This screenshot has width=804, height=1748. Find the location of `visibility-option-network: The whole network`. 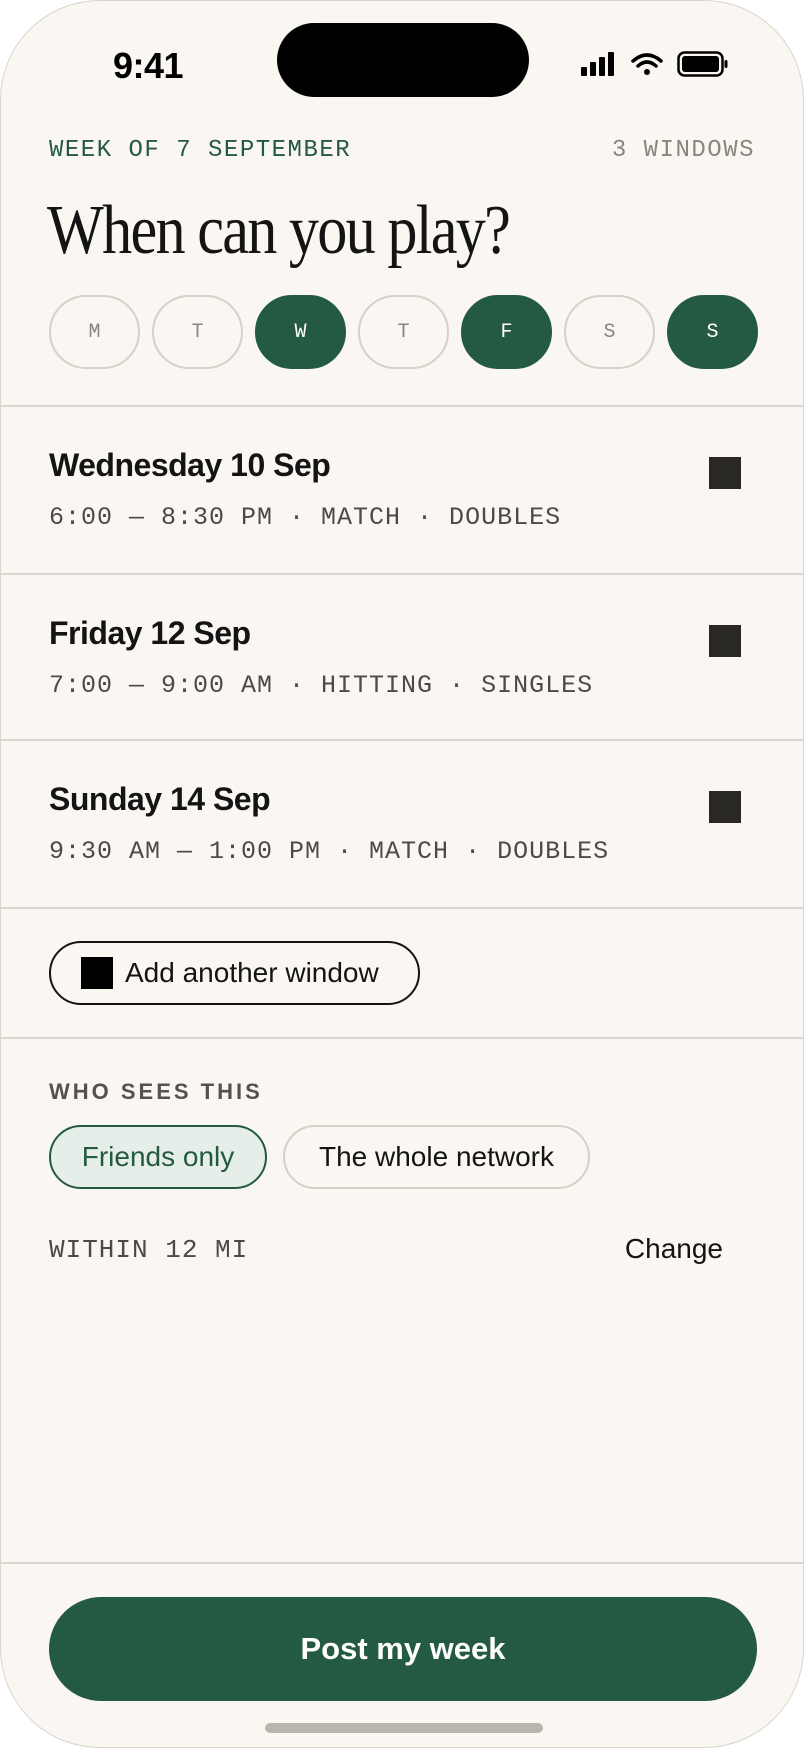

visibility-option-network: The whole network is located at coordinates (436, 1157).